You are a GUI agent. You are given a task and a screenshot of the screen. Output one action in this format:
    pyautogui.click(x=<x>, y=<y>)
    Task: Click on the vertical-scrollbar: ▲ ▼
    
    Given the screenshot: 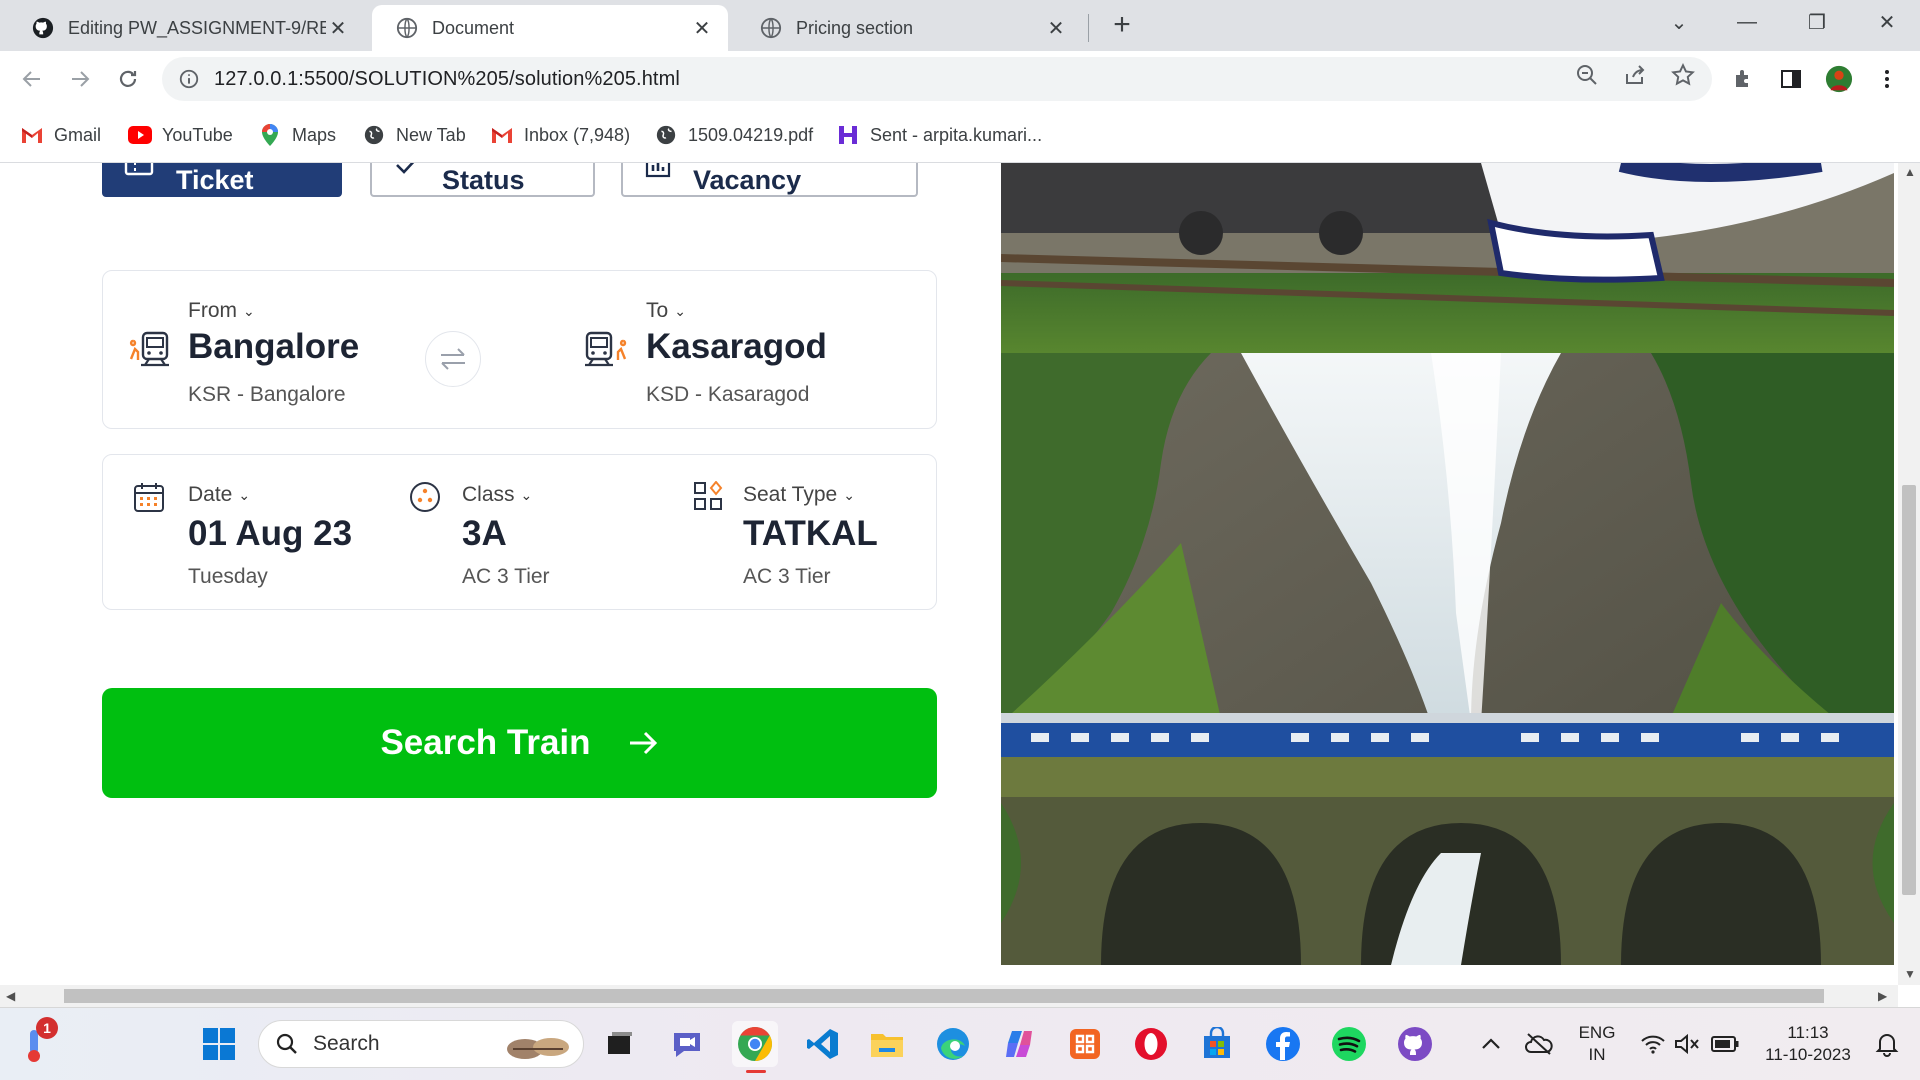 What is the action you would take?
    pyautogui.click(x=1909, y=574)
    